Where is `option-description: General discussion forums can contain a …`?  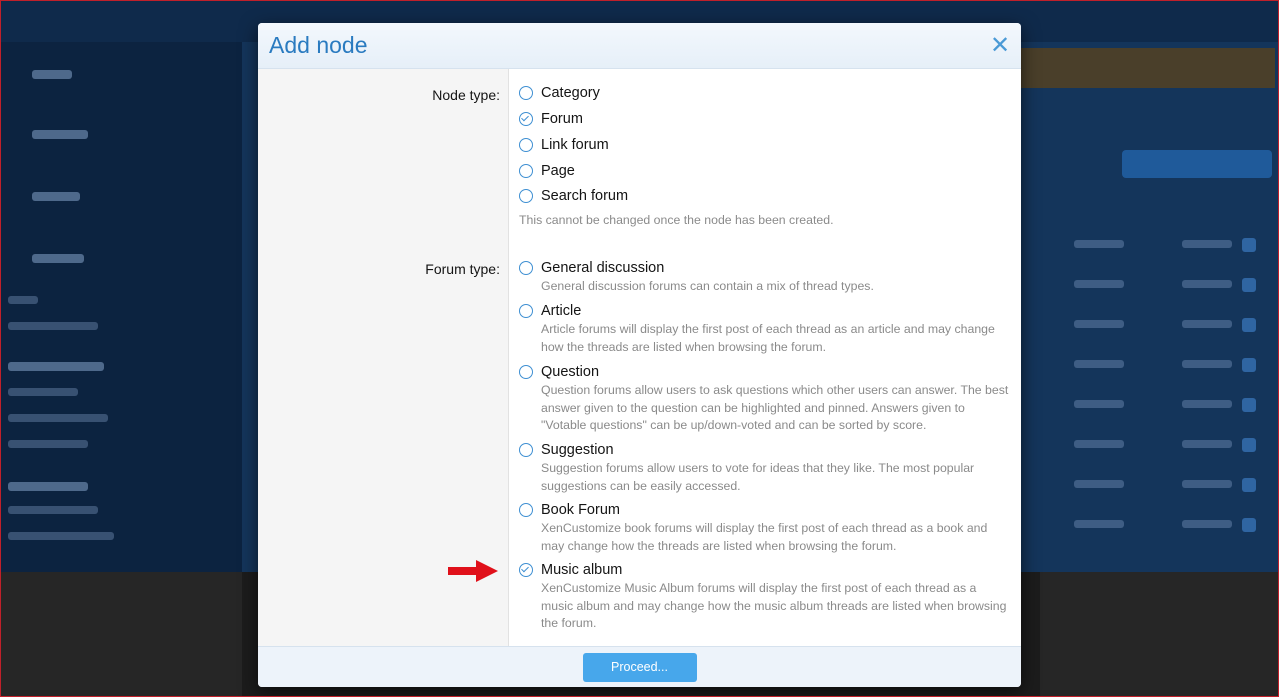
option-description: General discussion forums can contain a … is located at coordinates (707, 286).